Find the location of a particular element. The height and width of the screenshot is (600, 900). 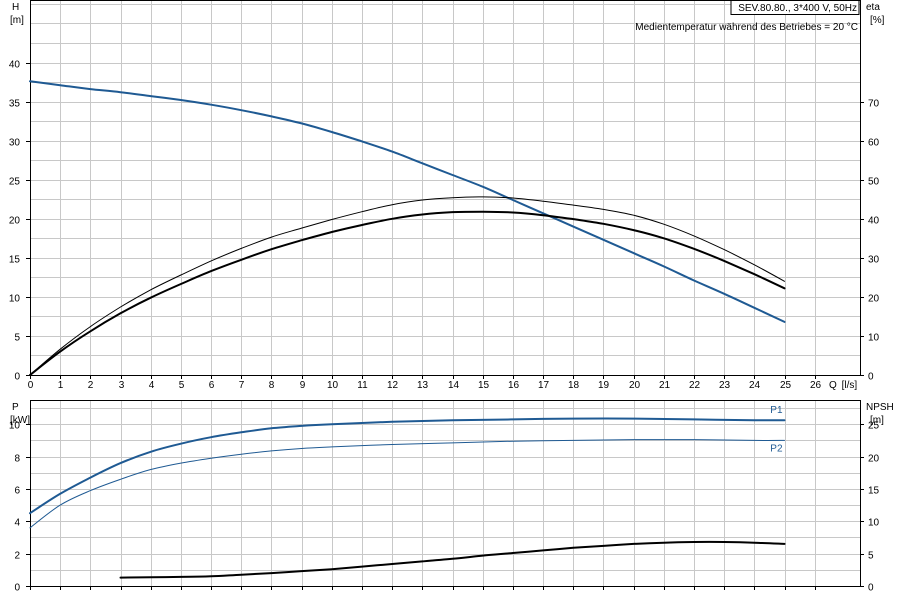

top-right-tick-label-30: 30 is located at coordinates (874, 260).